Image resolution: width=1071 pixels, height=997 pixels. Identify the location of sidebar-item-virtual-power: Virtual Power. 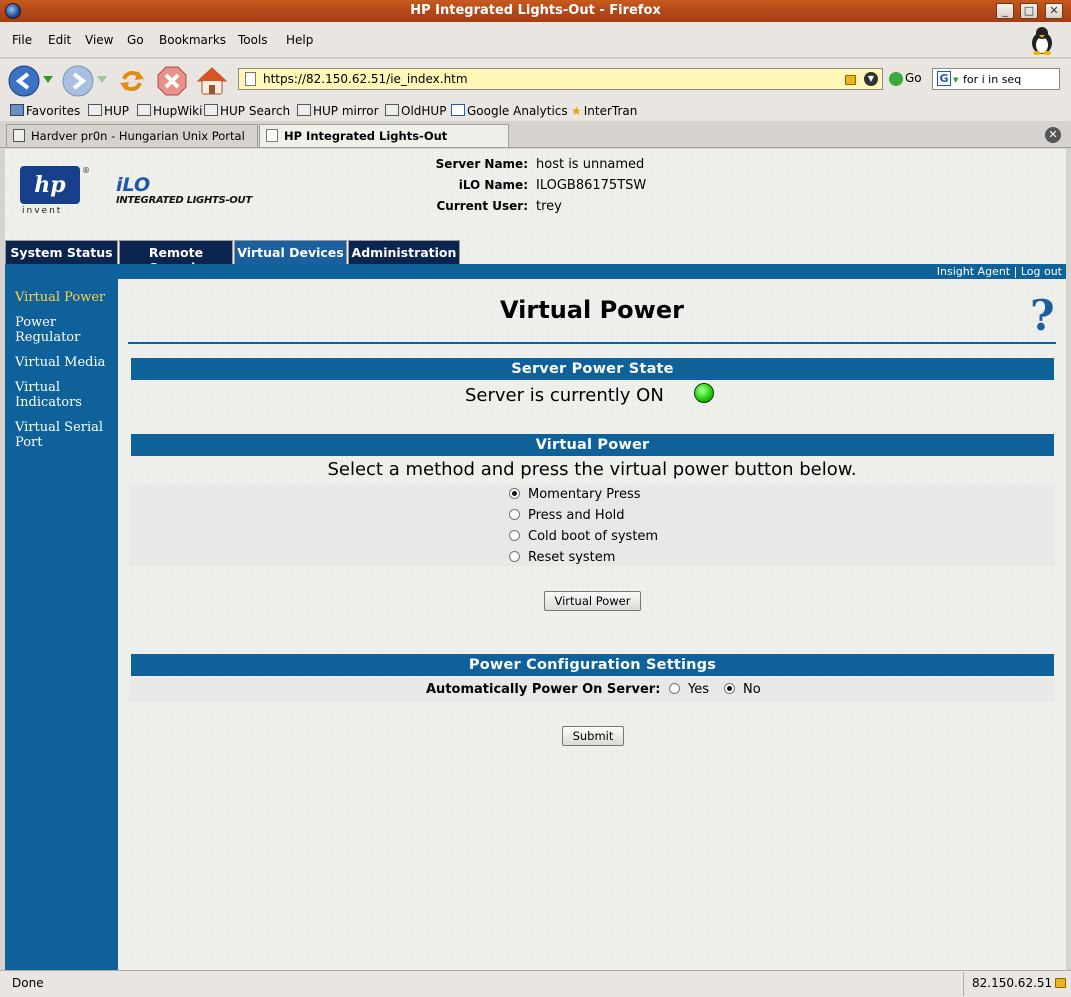
(65, 297).